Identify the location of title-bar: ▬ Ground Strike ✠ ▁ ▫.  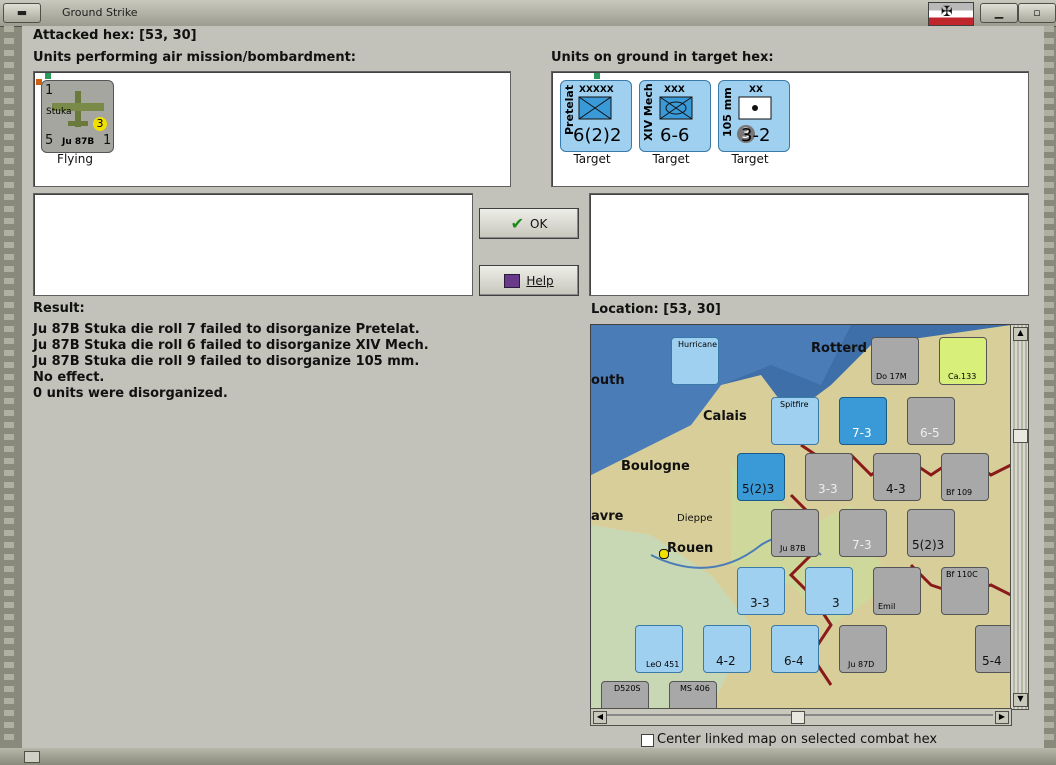
(528, 13).